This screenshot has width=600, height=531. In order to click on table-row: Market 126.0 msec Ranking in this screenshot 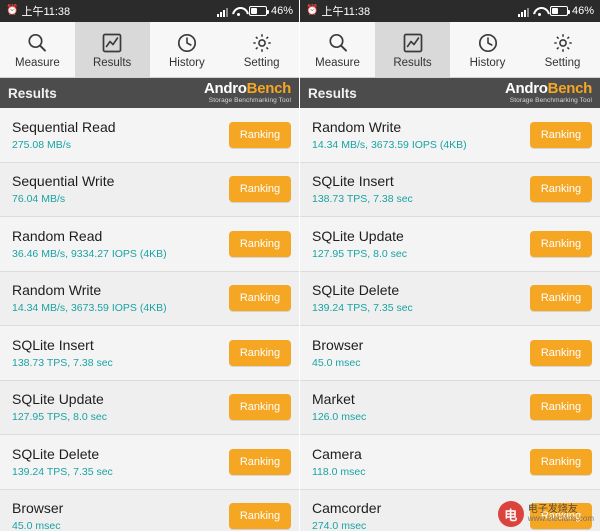, I will do `click(450, 407)`.